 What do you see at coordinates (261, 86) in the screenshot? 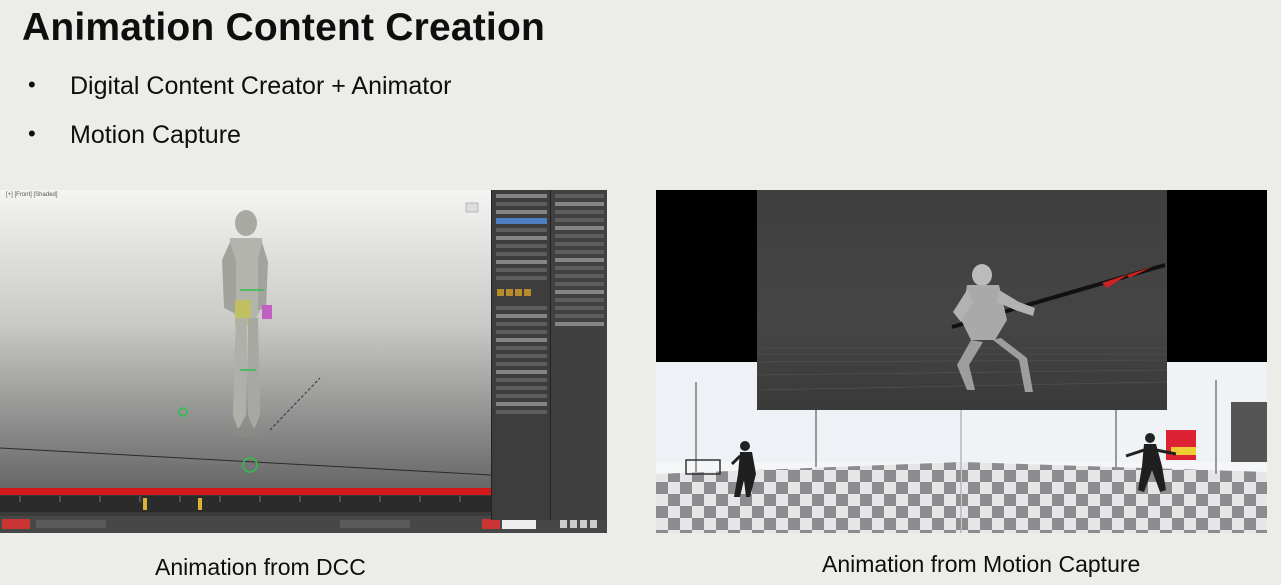
I see `bullet-text: Digital Content Creator + Animator` at bounding box center [261, 86].